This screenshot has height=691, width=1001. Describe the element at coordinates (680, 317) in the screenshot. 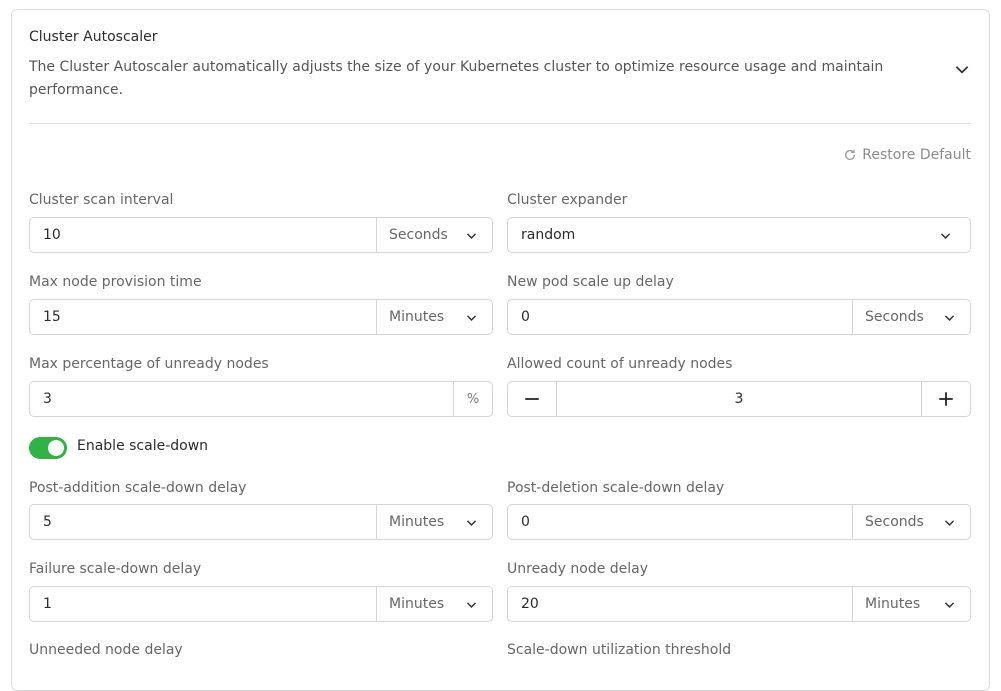

I see `scale-up-delay-value: 0` at that location.